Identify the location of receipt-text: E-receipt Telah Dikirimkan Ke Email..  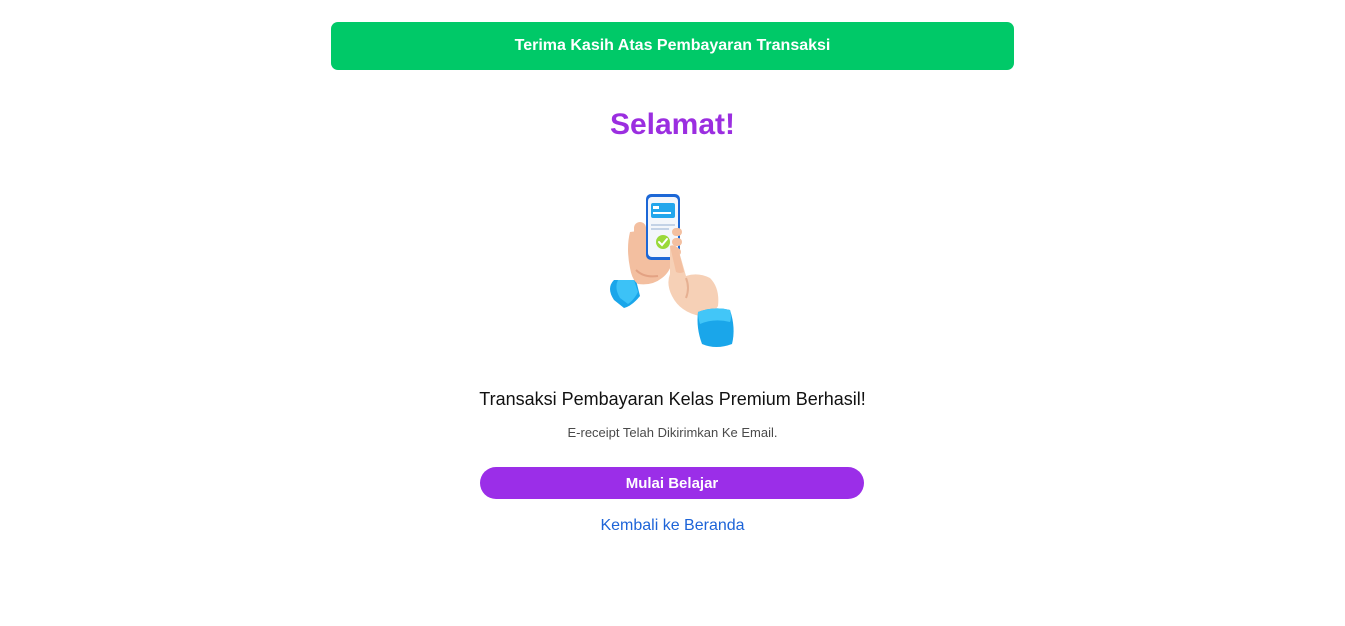
(672, 432).